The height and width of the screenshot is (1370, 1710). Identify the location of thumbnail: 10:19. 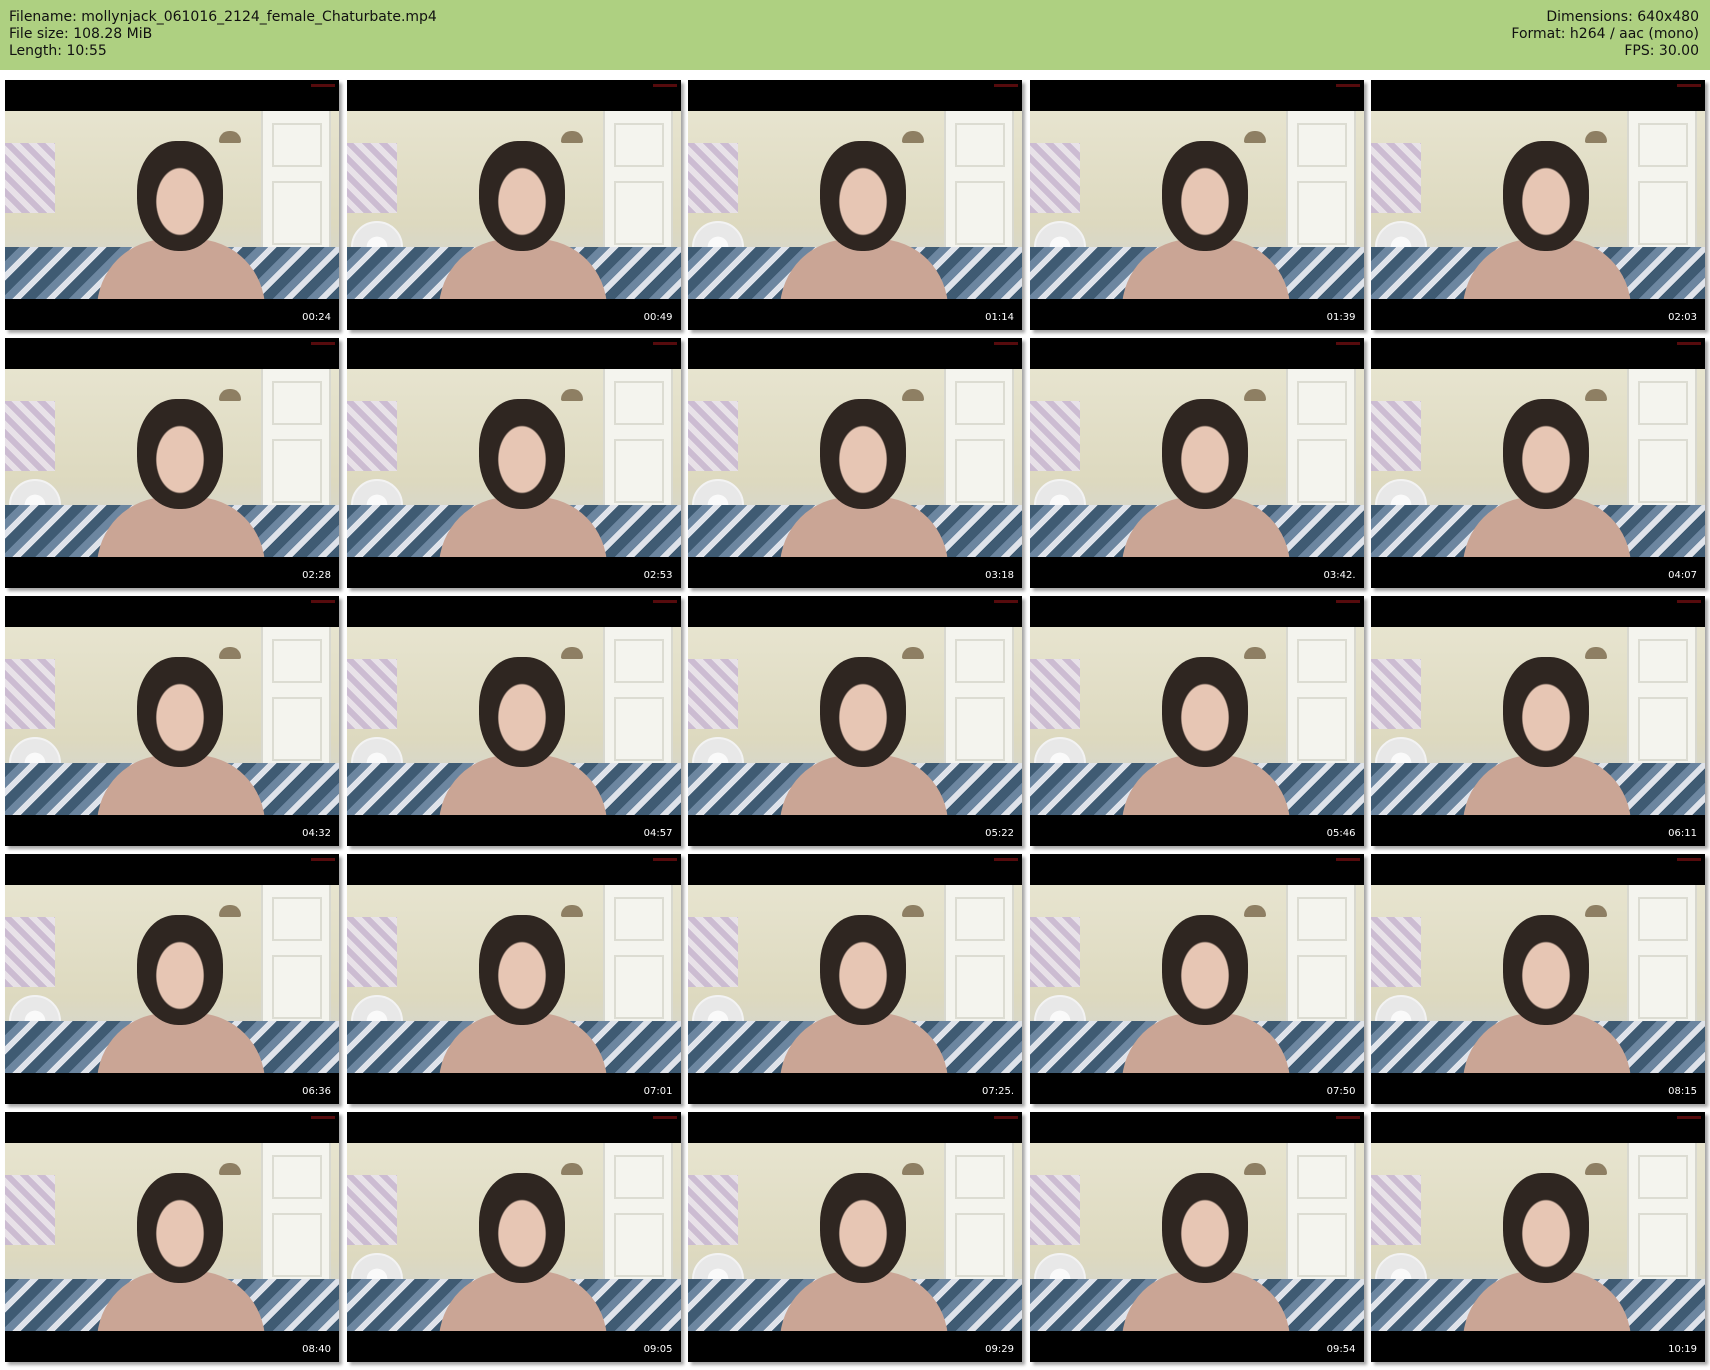
(1538, 1237).